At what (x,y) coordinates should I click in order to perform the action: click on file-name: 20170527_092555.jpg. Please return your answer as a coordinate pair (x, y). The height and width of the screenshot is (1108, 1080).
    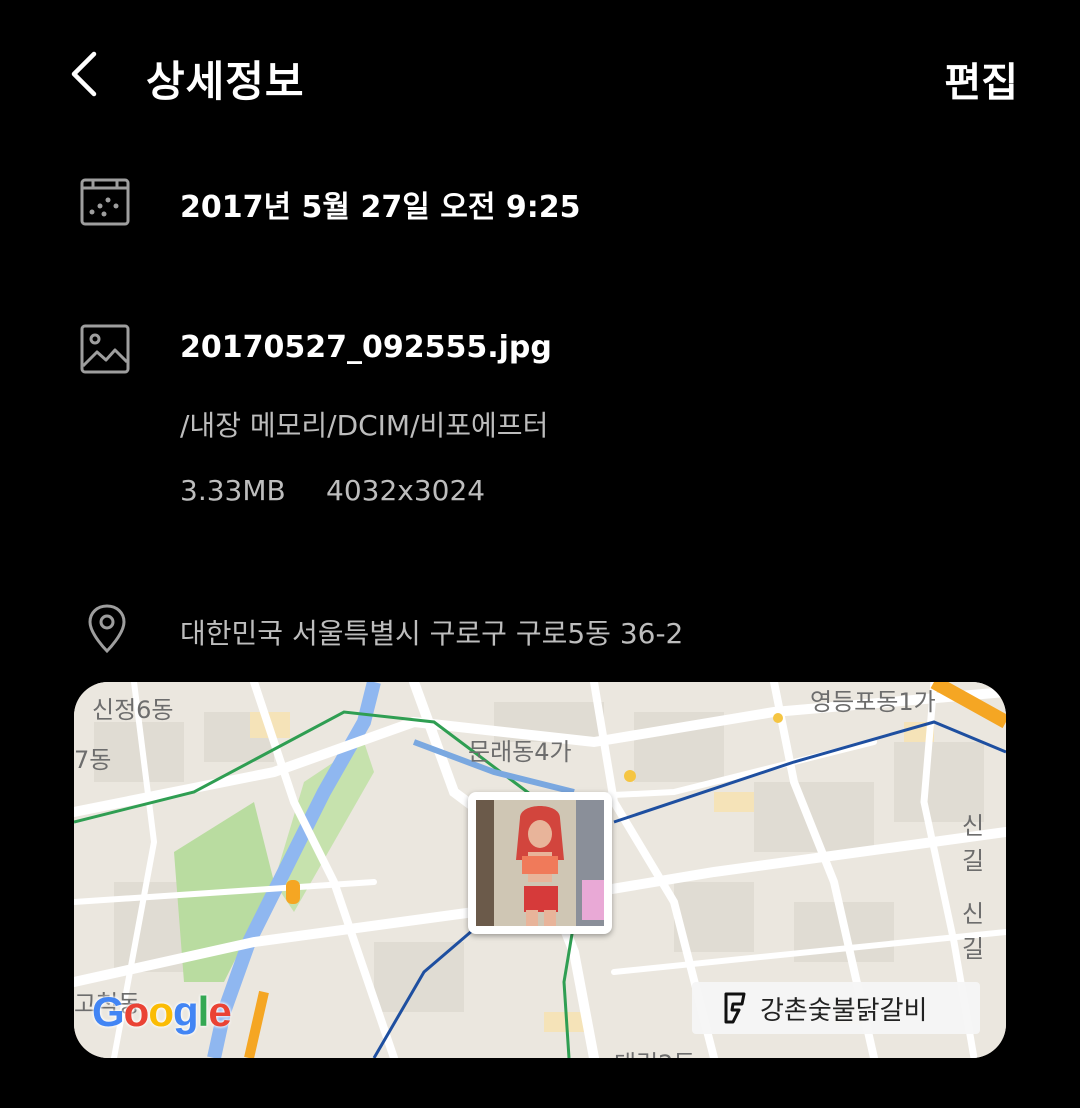
    Looking at the image, I should click on (366, 347).